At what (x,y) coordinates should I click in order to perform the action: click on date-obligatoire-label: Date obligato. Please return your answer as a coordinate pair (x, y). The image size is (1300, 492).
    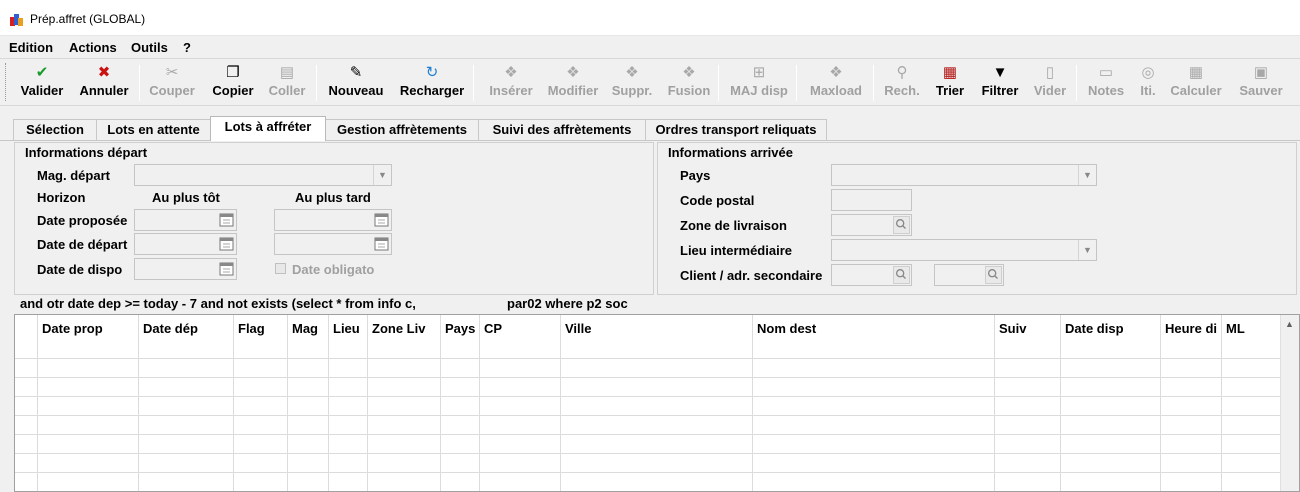
    Looking at the image, I should click on (333, 269).